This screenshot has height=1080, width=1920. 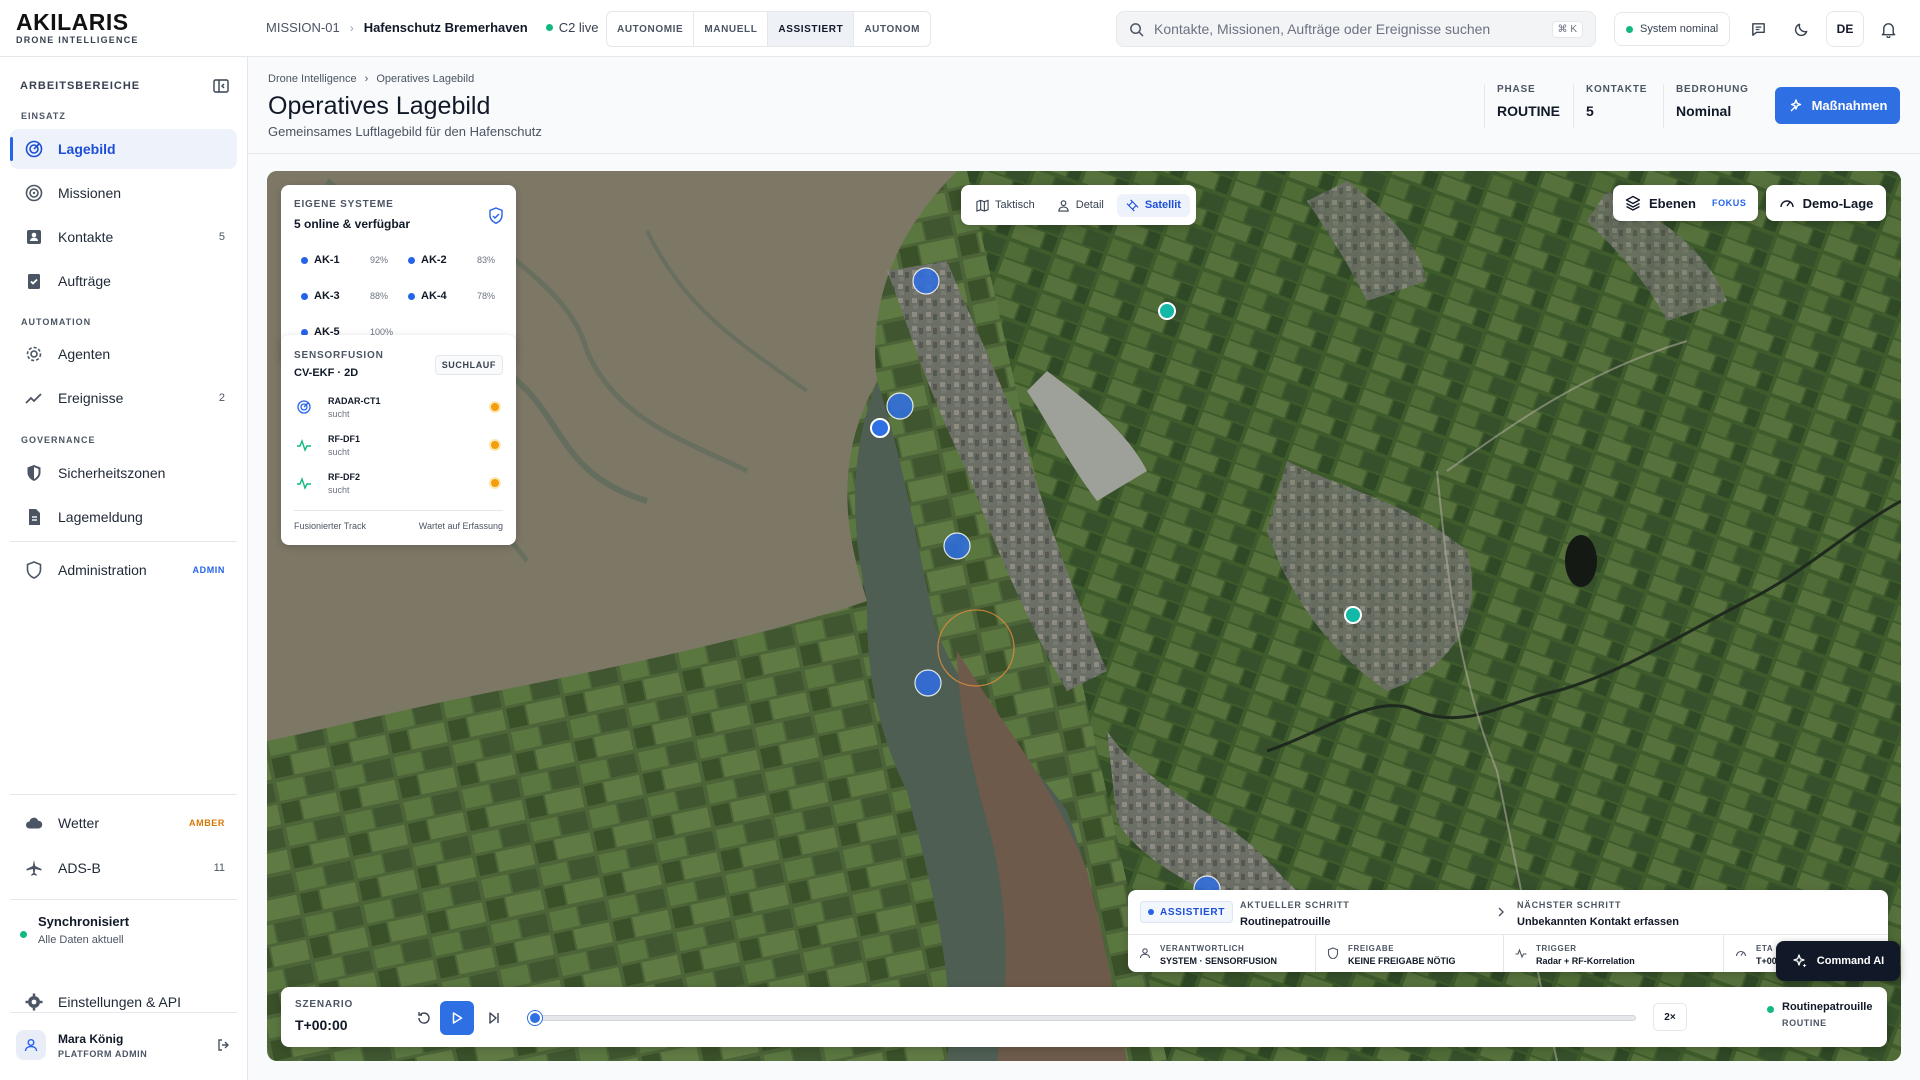 What do you see at coordinates (1614, 953) in the screenshot?
I see `detail-trigger: TRIGGER Radar + RF-Korrelation` at bounding box center [1614, 953].